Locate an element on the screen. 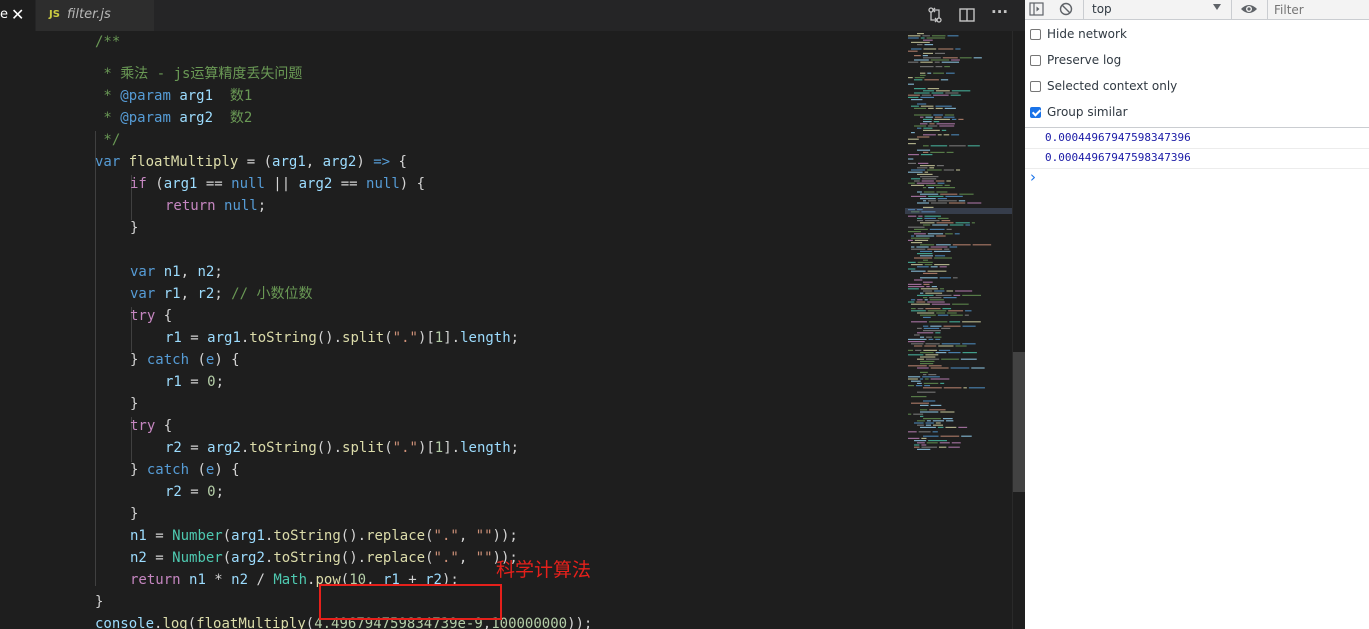  console-toolbar: top is located at coordinates (1197, 10).